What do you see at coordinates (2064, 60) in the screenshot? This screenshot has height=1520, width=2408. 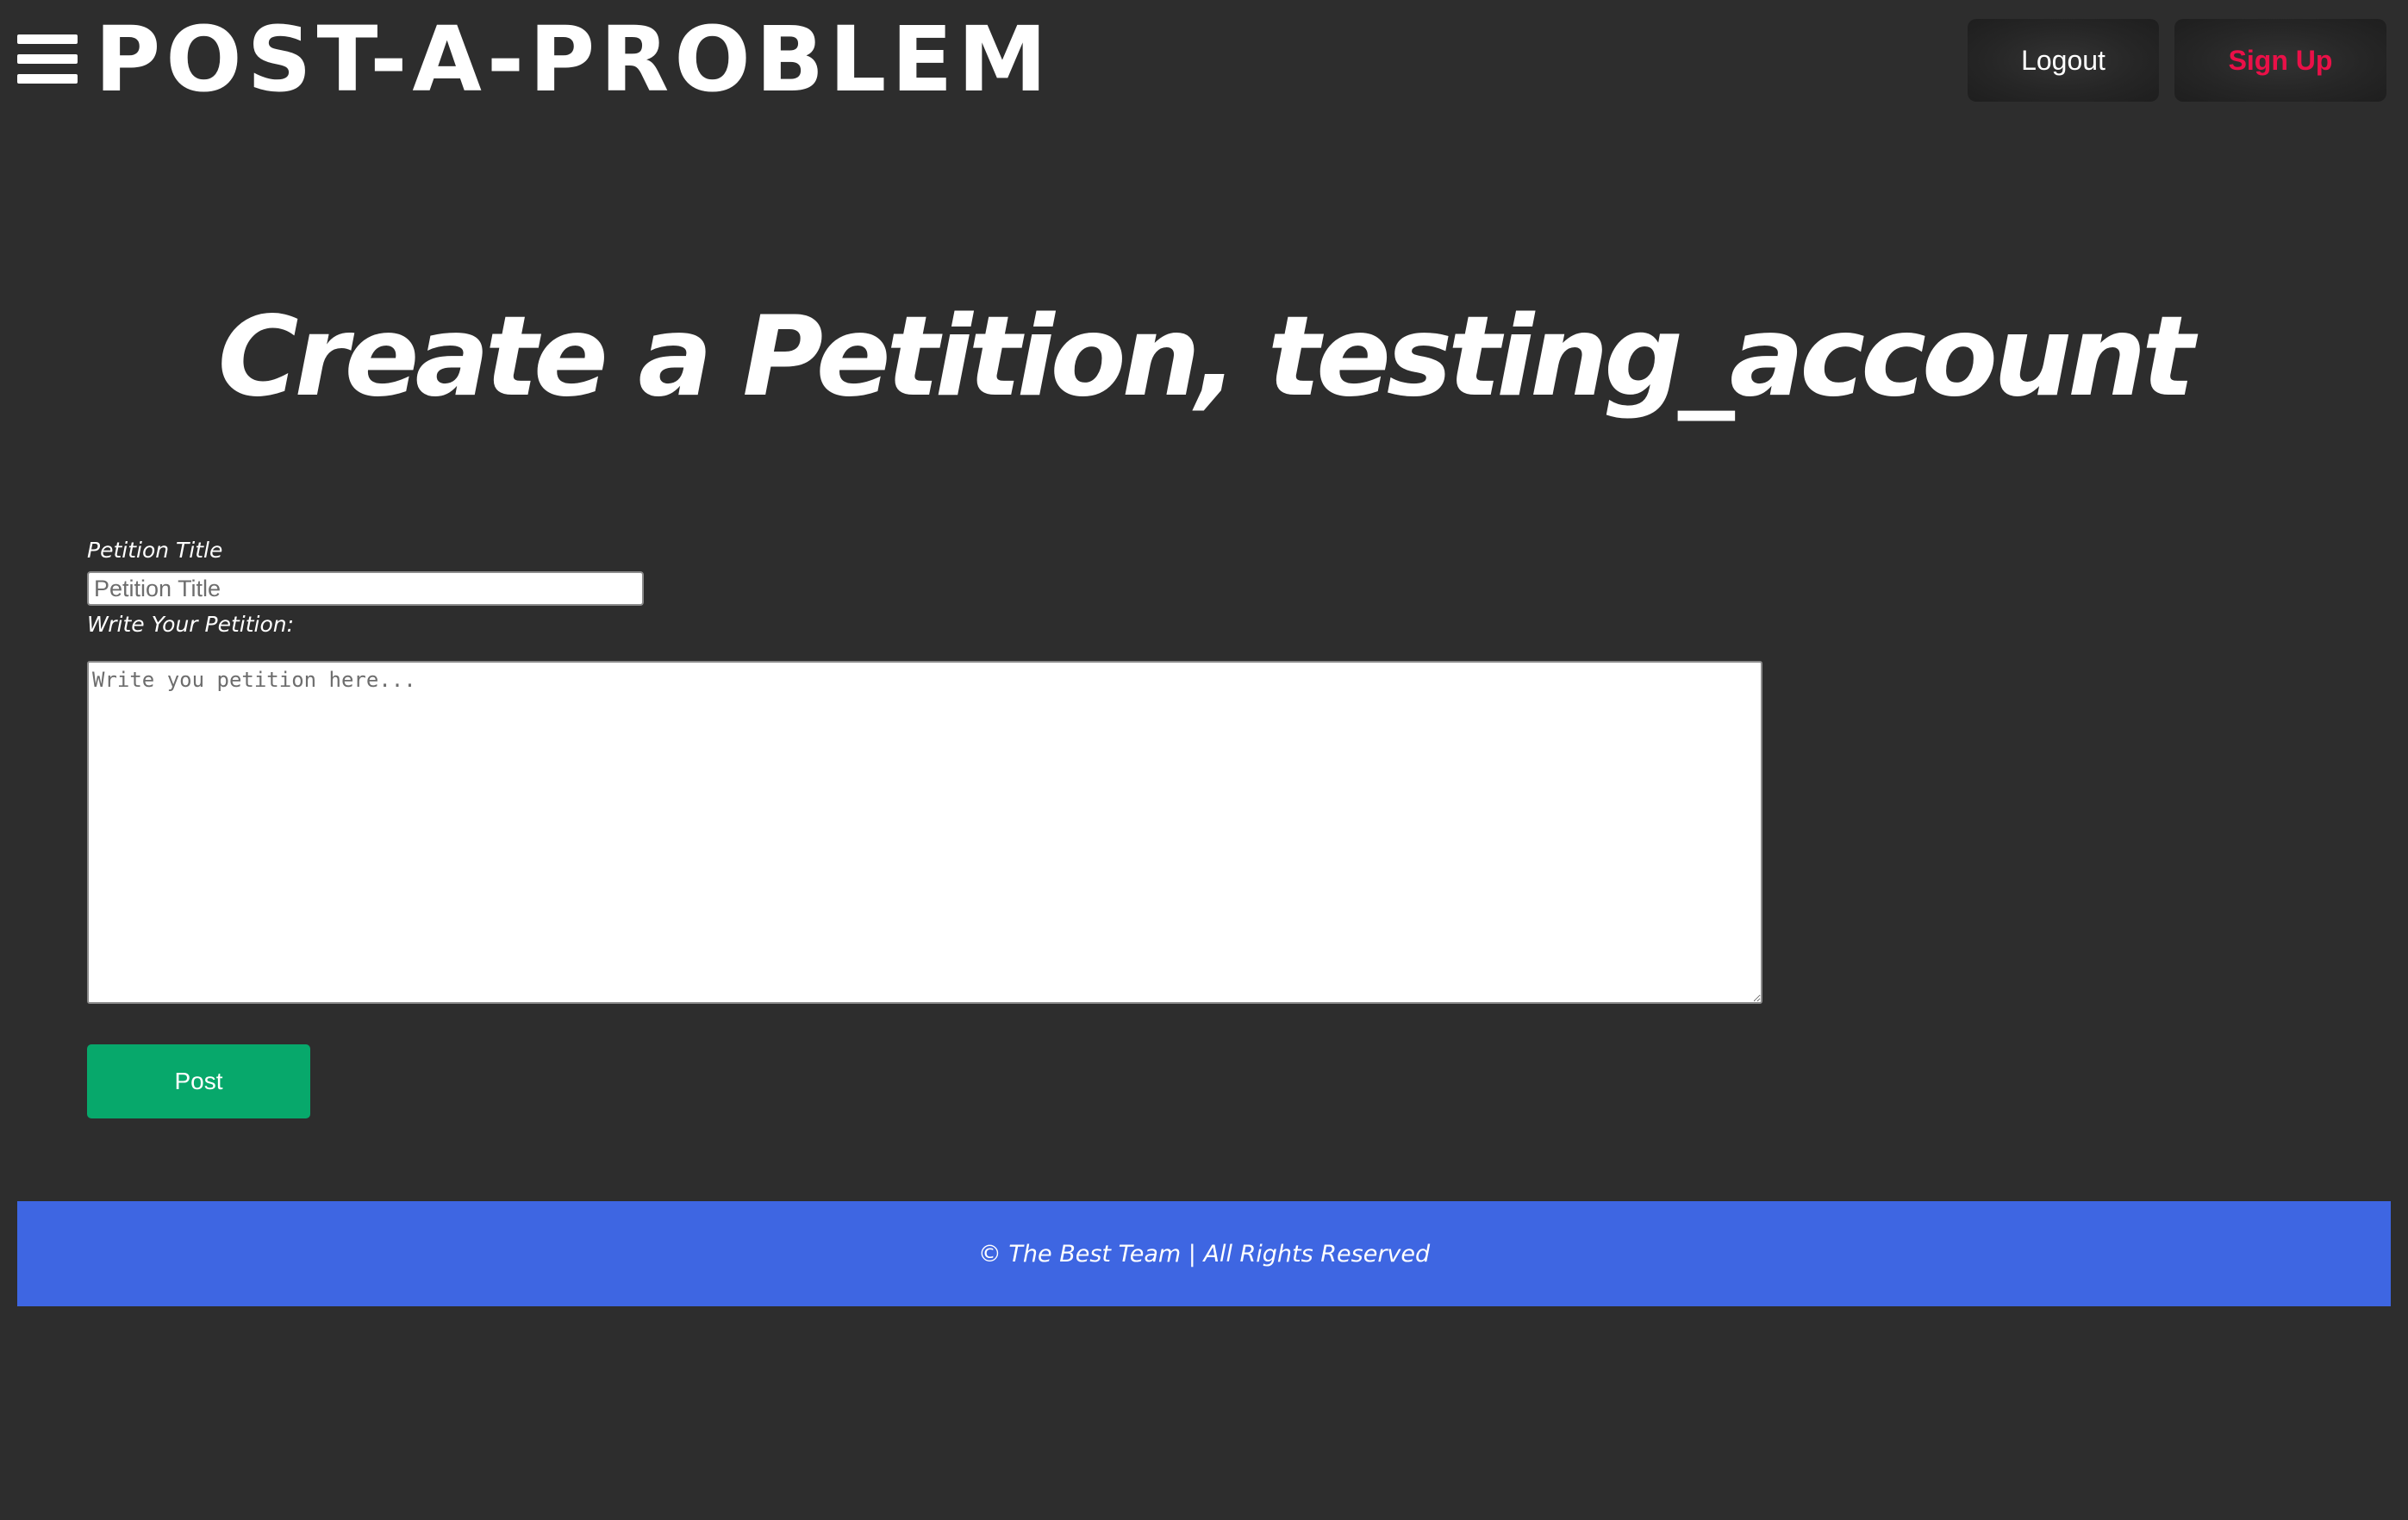 I see `logout-button: Logout` at bounding box center [2064, 60].